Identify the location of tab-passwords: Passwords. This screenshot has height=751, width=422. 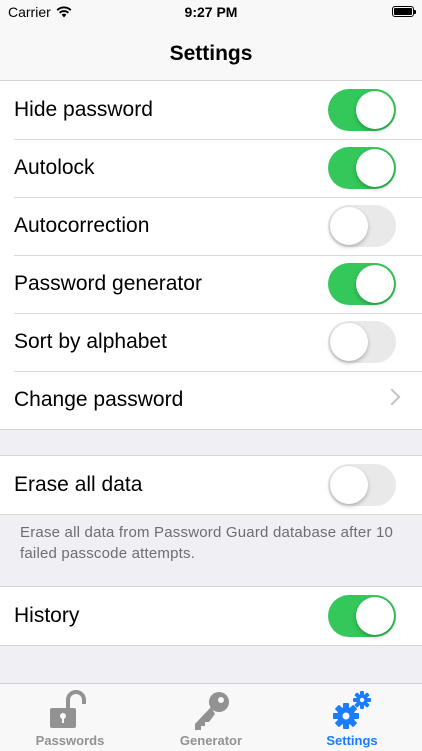
(70, 717).